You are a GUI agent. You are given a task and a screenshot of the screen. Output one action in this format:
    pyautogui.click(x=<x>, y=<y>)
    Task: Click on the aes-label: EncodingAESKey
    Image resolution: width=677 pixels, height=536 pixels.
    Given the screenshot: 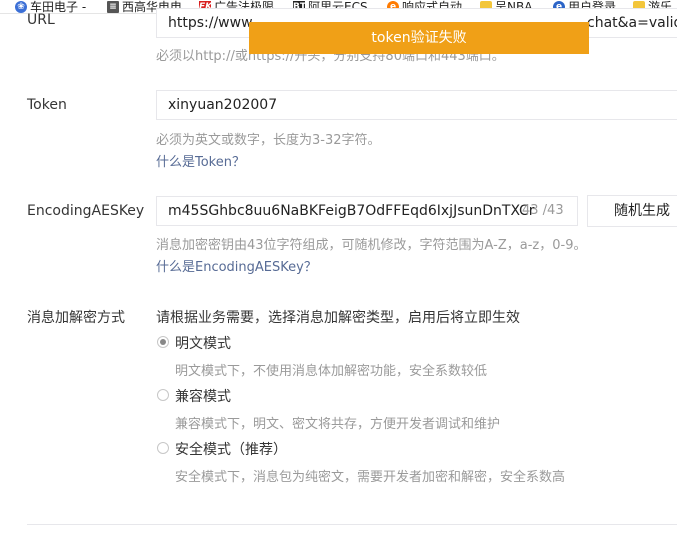 What is the action you would take?
    pyautogui.click(x=86, y=211)
    